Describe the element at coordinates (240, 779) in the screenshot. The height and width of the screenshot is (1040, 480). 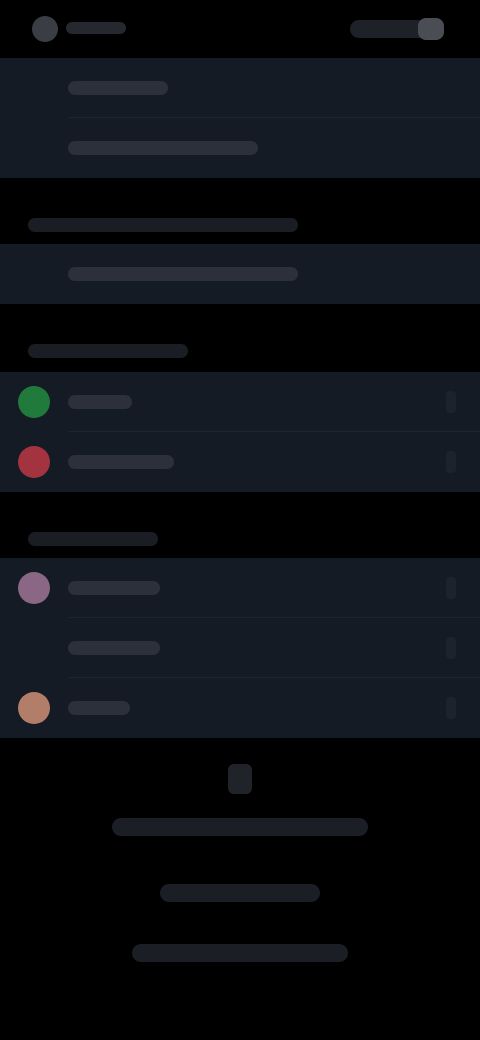
I see `footer-icon` at that location.